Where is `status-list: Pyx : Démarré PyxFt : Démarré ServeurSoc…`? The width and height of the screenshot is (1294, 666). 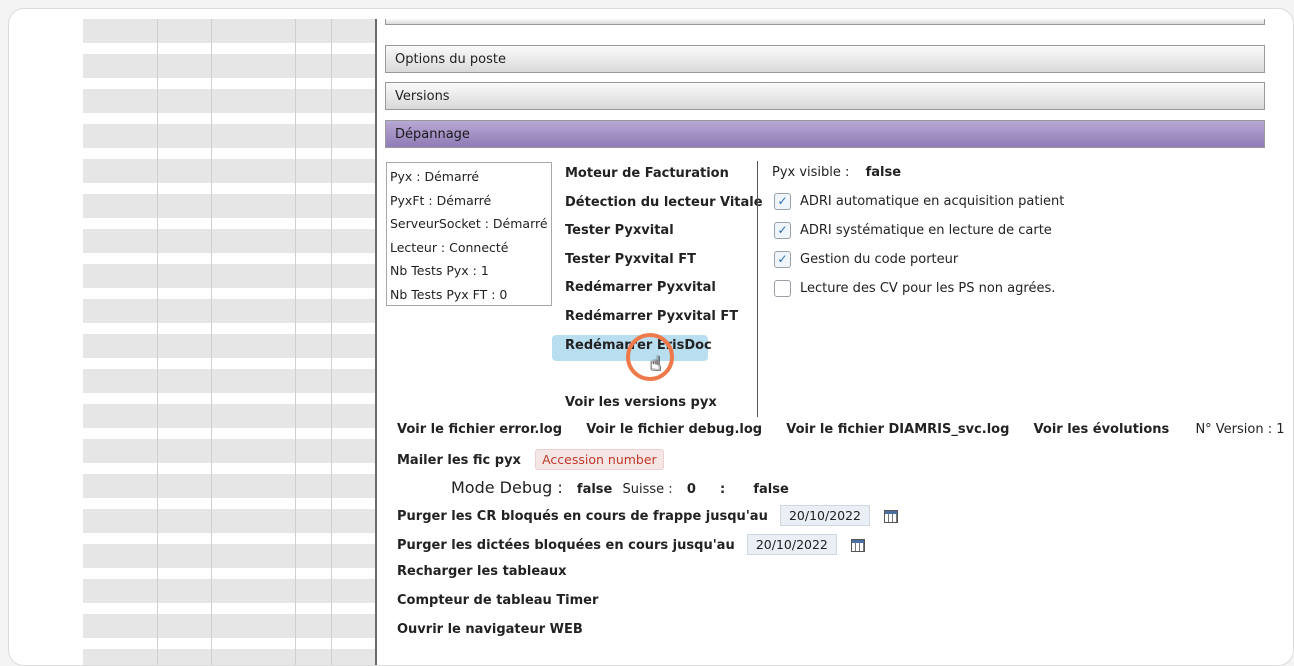 status-list: Pyx : Démarré PyxFt : Démarré ServeurSoc… is located at coordinates (469, 234).